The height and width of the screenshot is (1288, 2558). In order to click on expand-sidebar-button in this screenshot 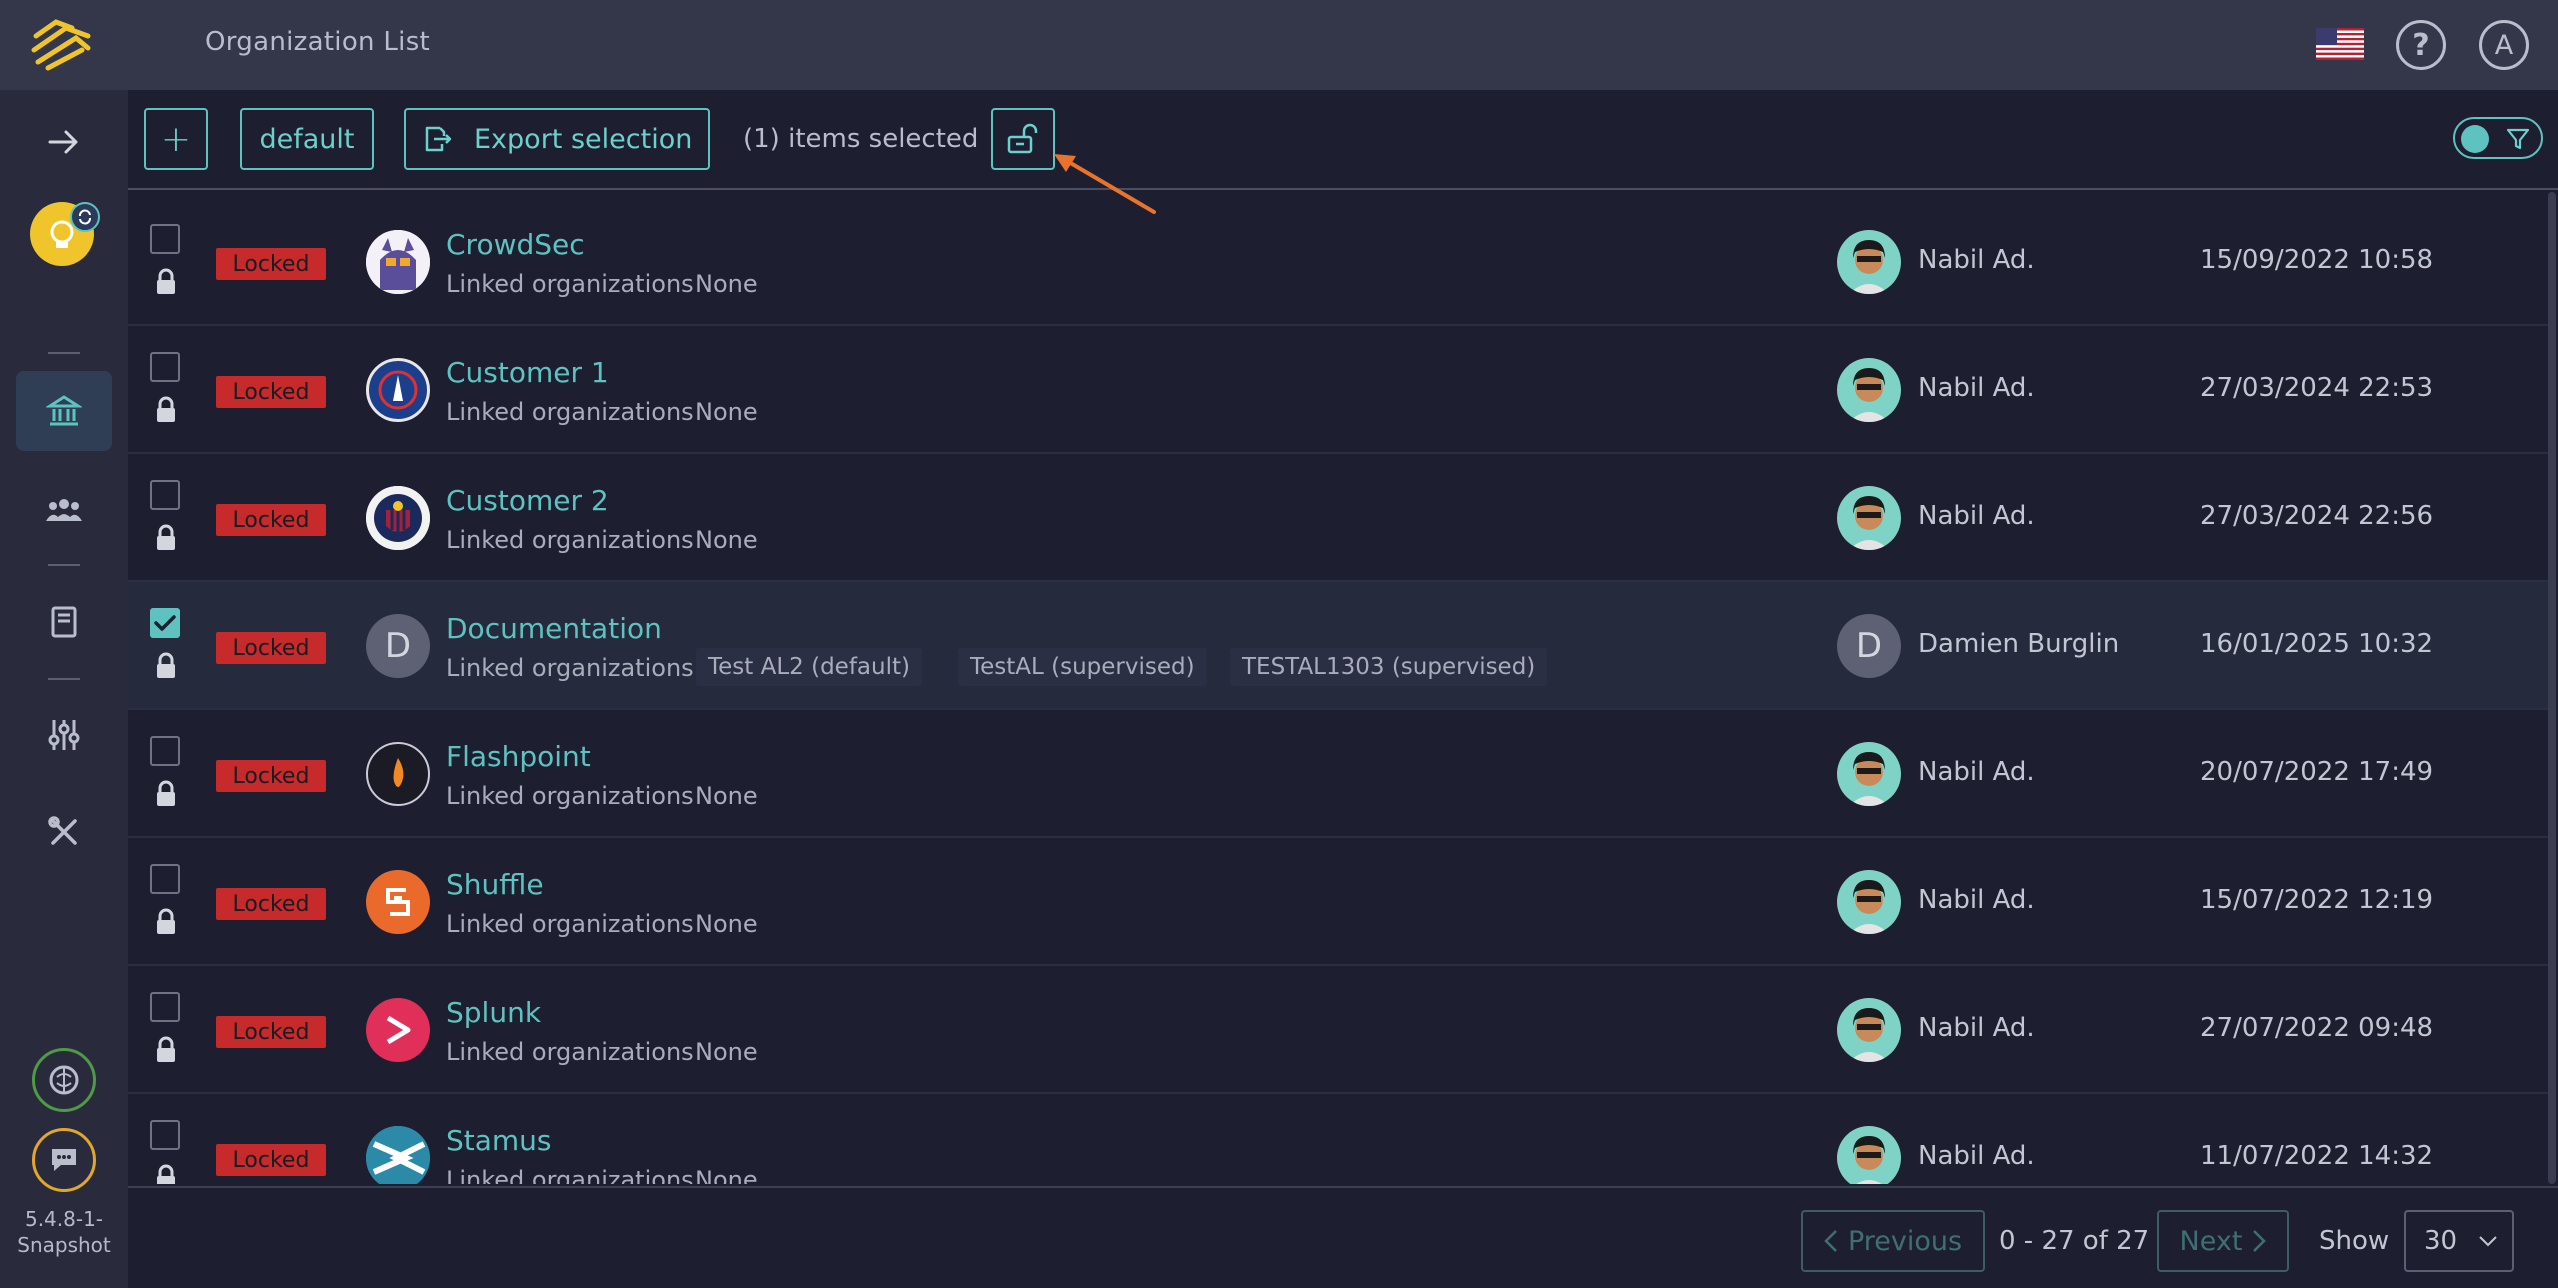, I will do `click(64, 142)`.